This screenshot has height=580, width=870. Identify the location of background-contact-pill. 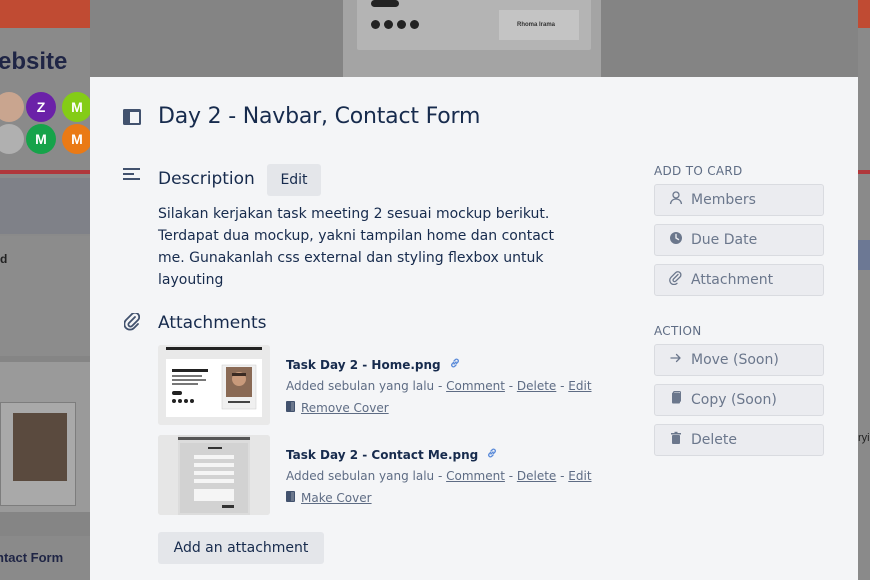
(385, 3).